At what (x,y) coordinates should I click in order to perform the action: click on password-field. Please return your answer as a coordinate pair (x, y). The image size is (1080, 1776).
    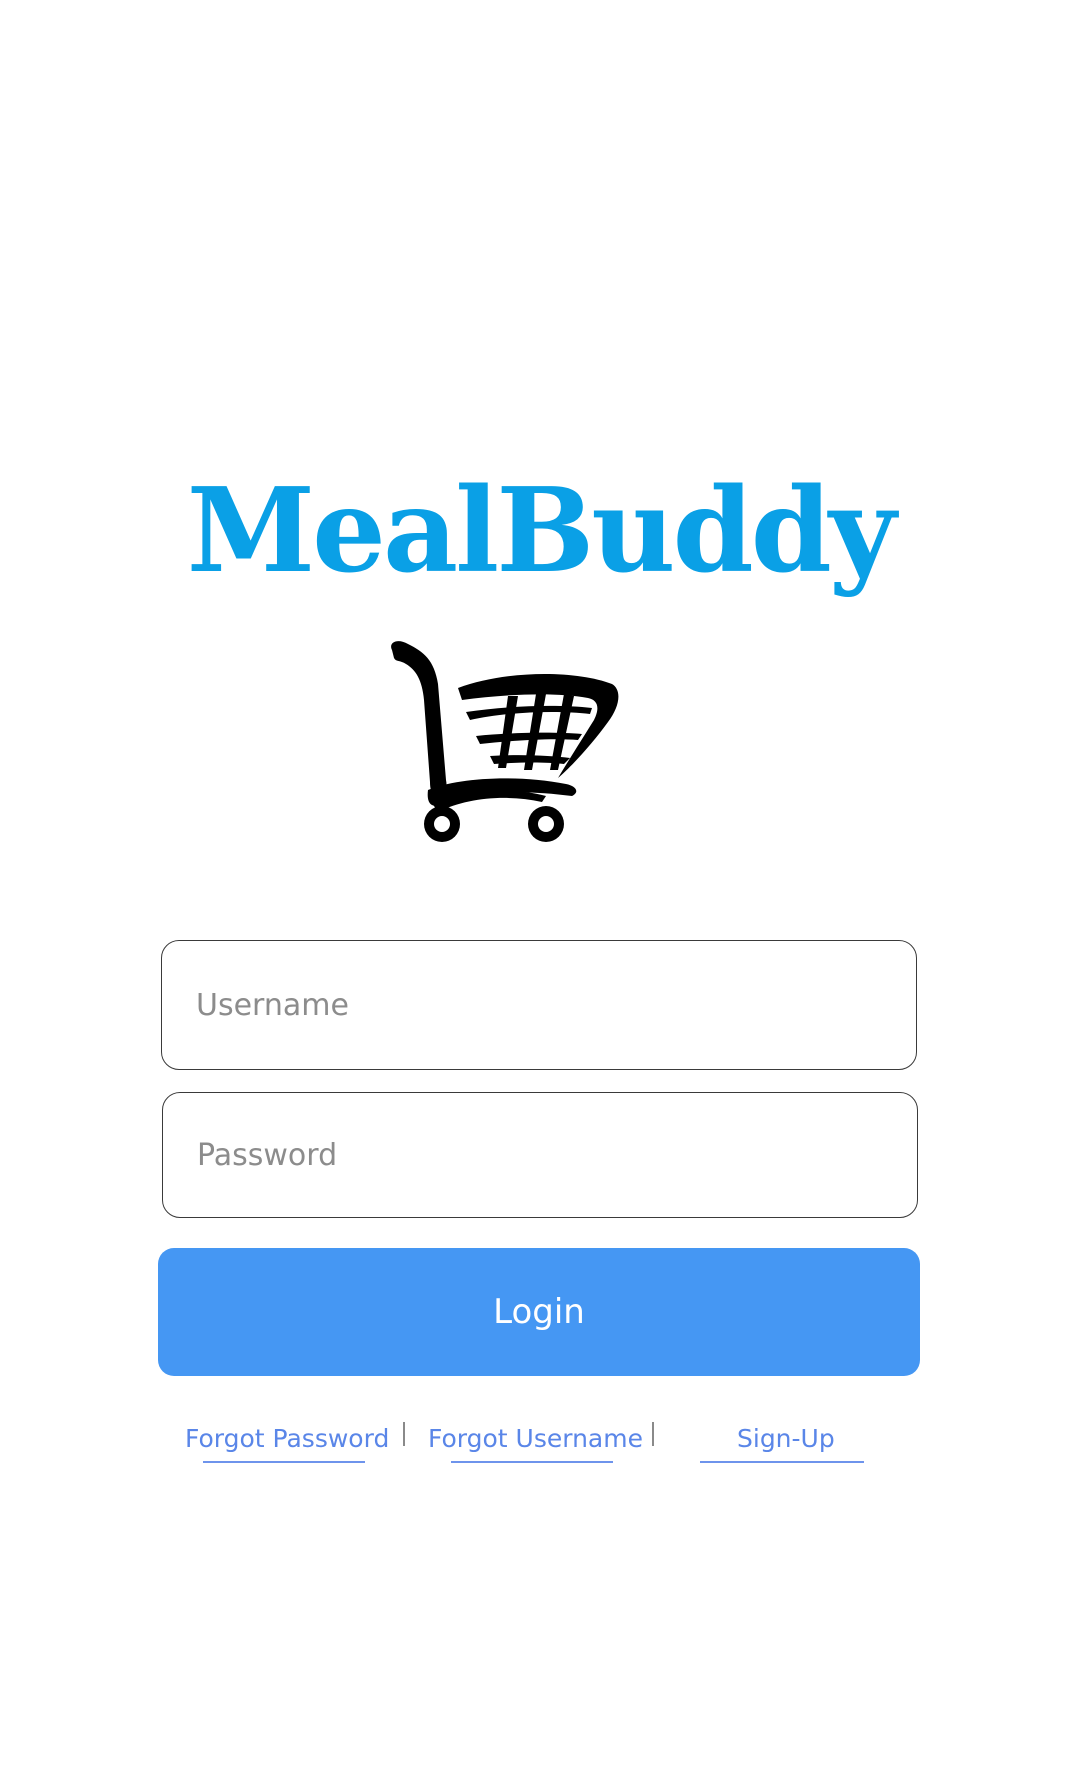
    Looking at the image, I should click on (540, 1155).